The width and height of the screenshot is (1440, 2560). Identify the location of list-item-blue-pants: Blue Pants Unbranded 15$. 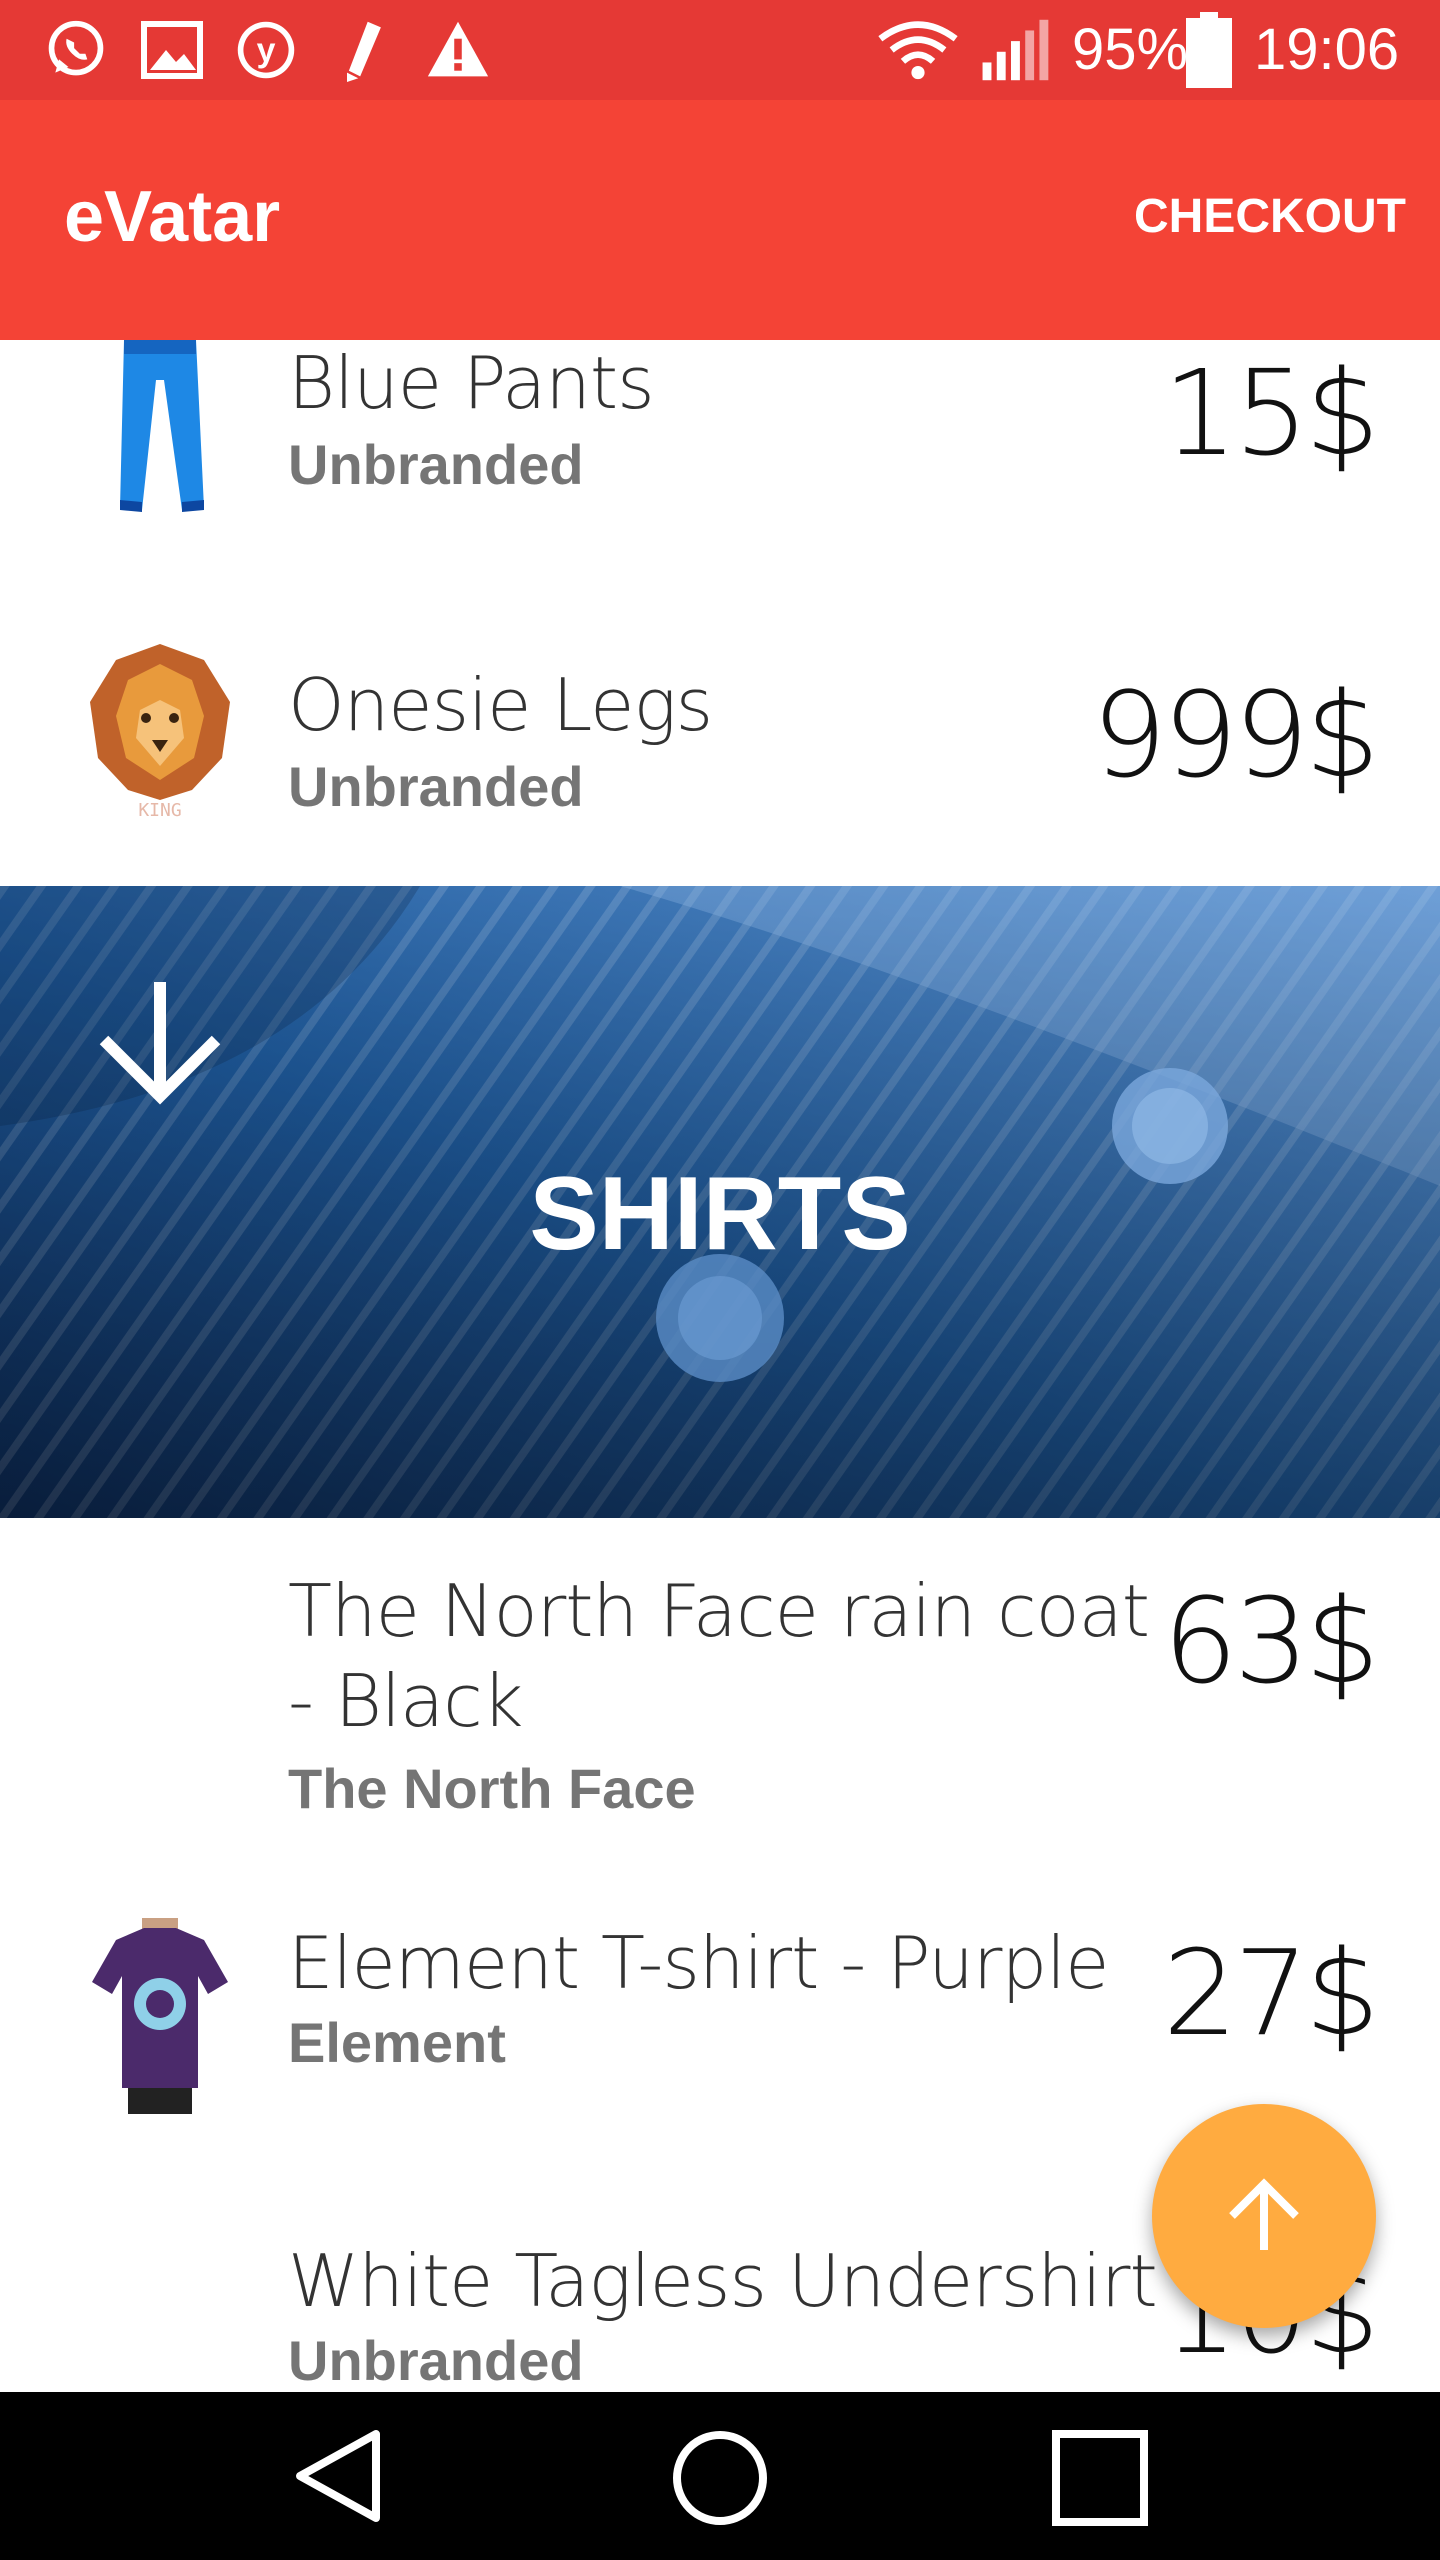
(720, 455).